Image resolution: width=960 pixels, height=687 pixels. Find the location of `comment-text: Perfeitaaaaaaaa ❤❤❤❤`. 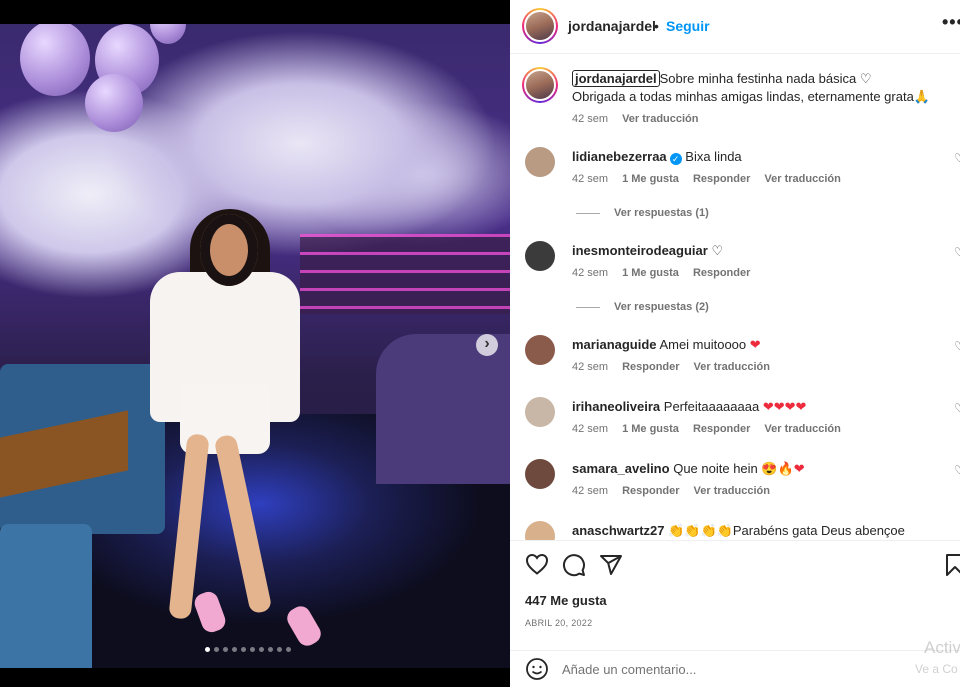

comment-text: Perfeitaaaaaaaa ❤❤❤❤ is located at coordinates (735, 406).